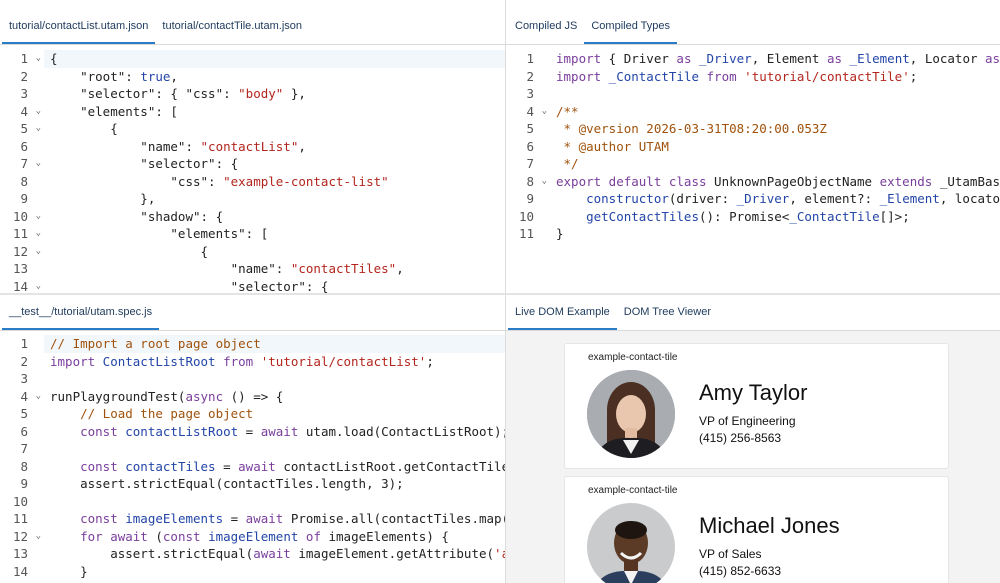 This screenshot has height=583, width=1000. What do you see at coordinates (137, 216) in the screenshot?
I see `code-token: "shadow": {` at bounding box center [137, 216].